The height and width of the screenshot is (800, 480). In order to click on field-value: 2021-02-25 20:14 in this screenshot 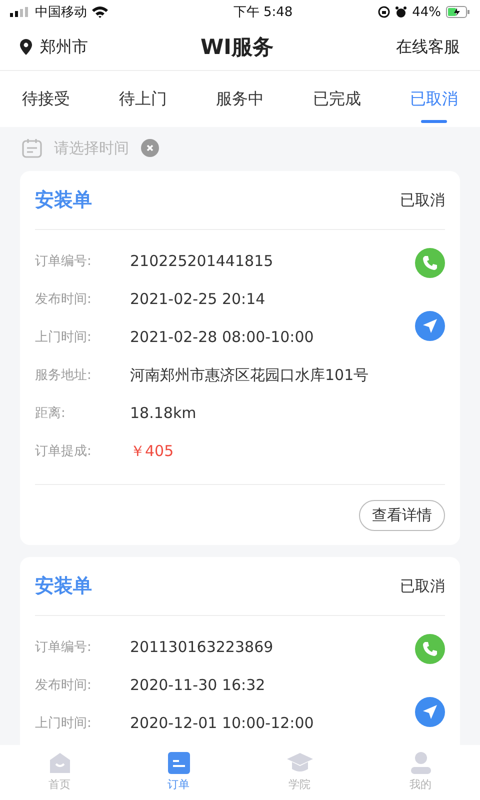, I will do `click(198, 299)`.